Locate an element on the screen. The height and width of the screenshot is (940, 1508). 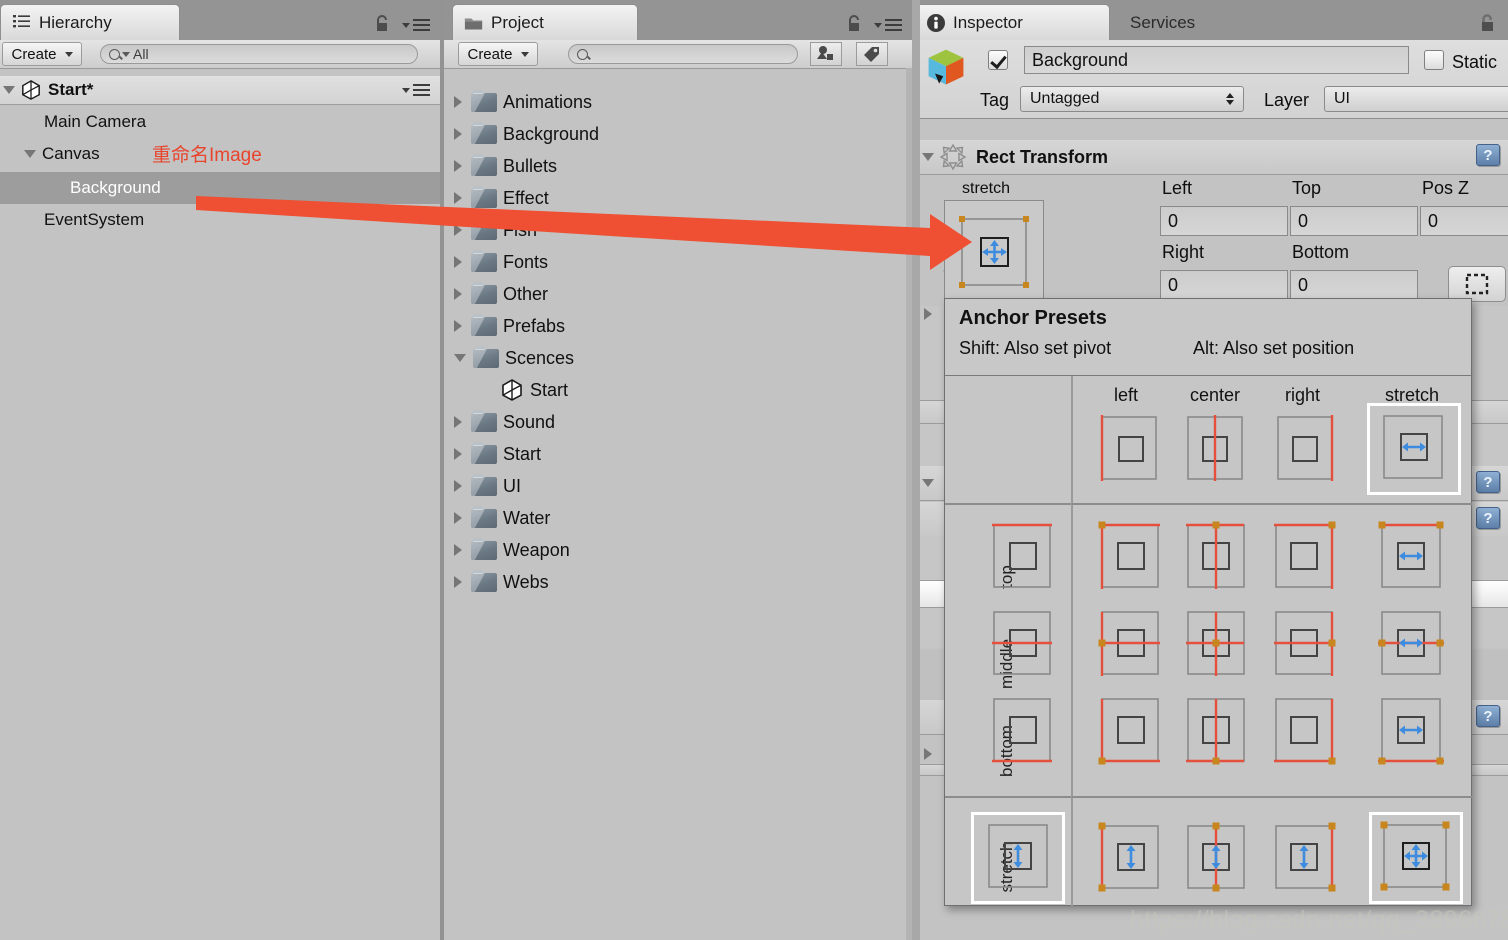
project-item-other: Other is located at coordinates (501, 294).